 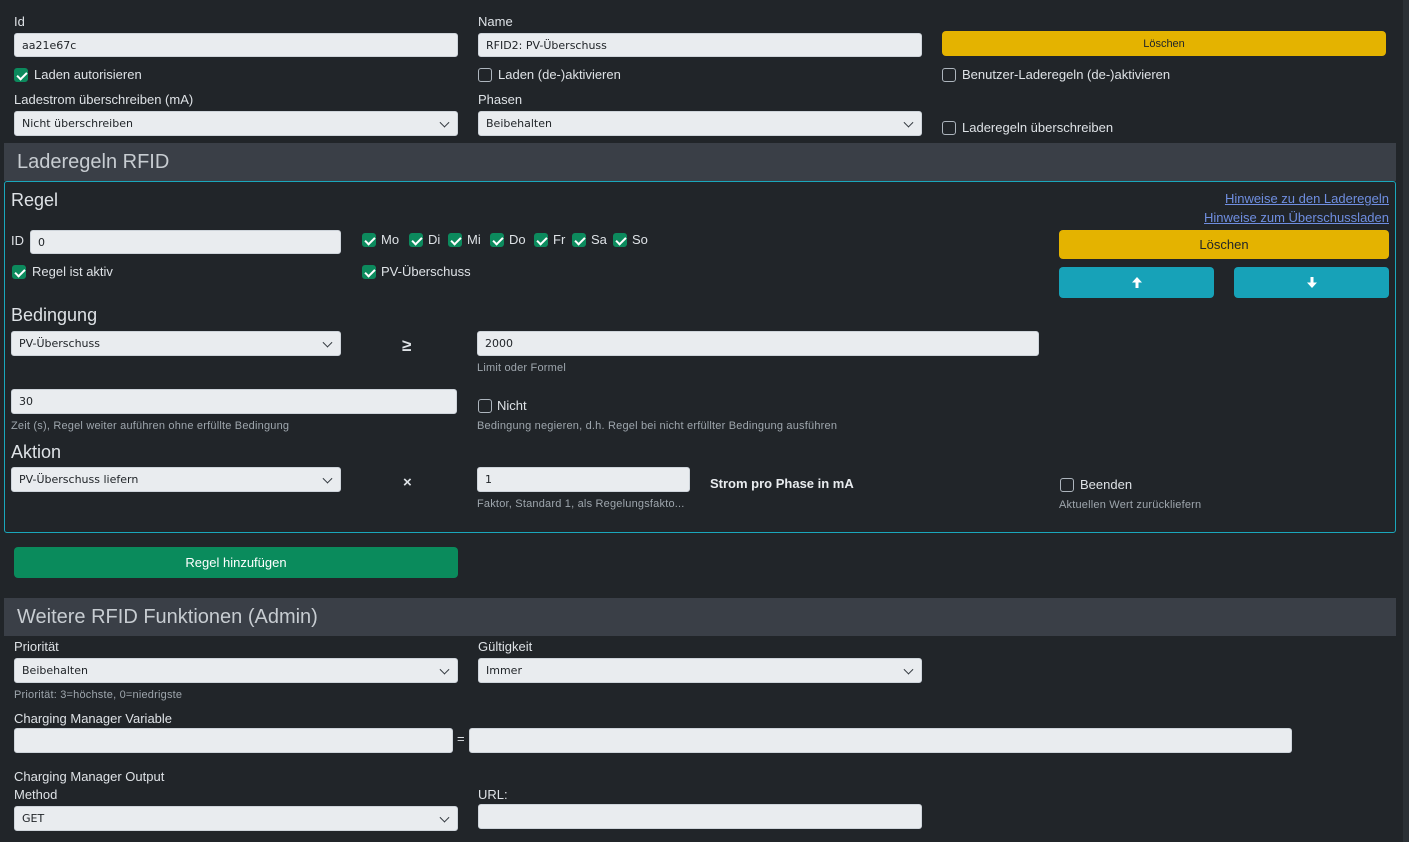 I want to click on action-heading: Aktion, so click(x=36, y=452).